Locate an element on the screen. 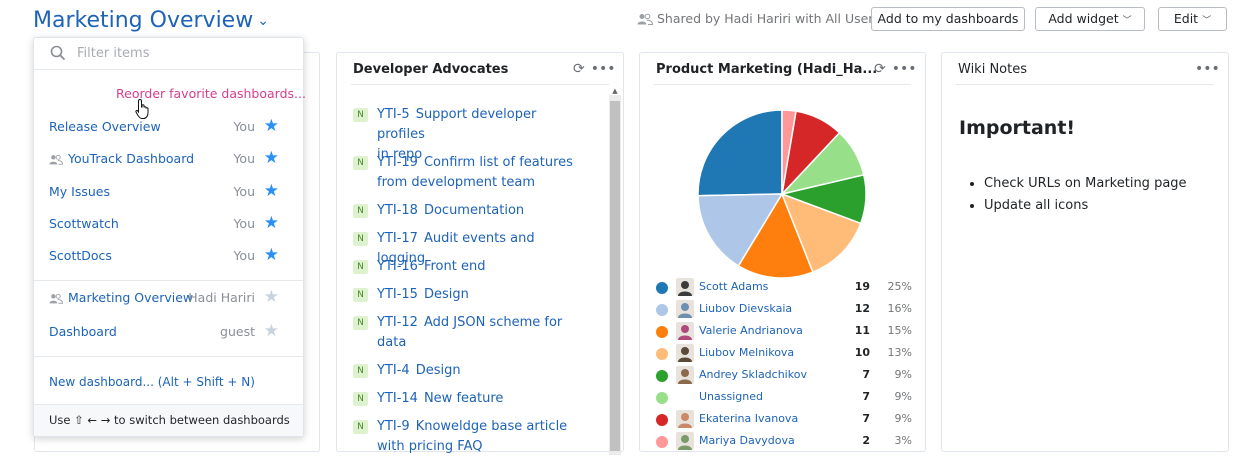  legend-label: Valerie Andrianova is located at coordinates (751, 330).